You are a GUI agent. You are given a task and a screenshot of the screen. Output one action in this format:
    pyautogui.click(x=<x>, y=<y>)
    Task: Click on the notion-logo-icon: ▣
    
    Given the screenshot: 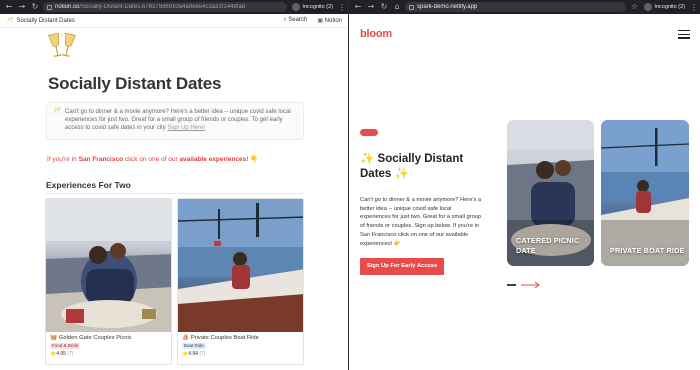 What is the action you would take?
    pyautogui.click(x=320, y=21)
    